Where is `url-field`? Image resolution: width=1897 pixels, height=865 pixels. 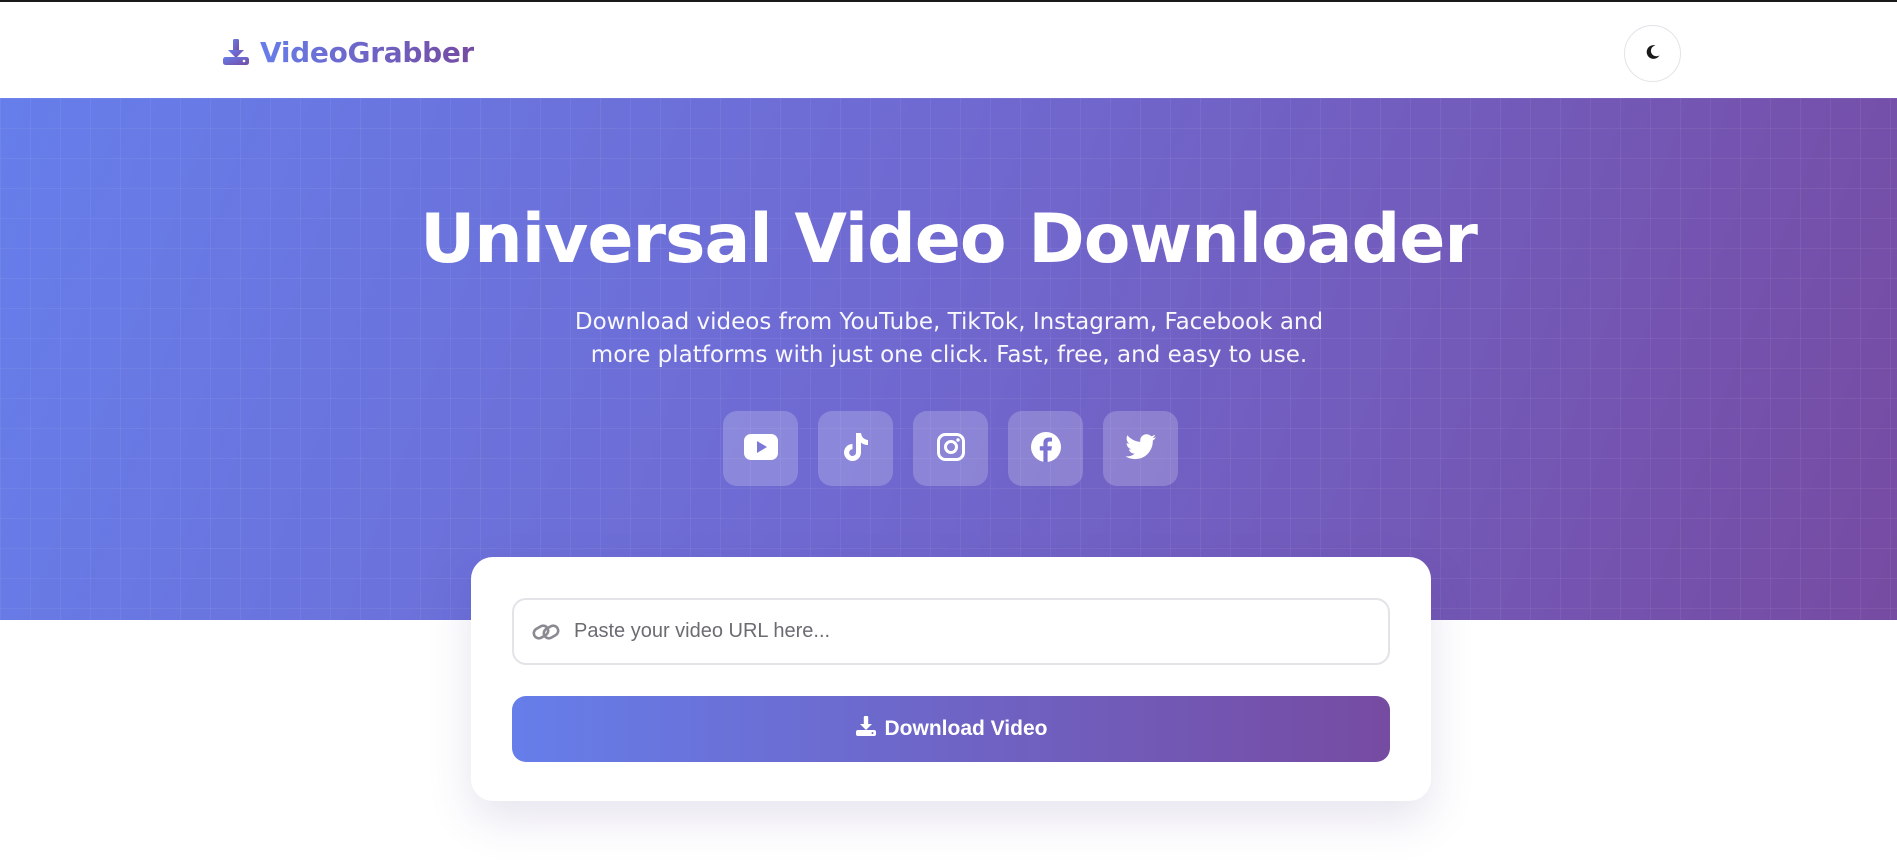
url-field is located at coordinates (951, 631).